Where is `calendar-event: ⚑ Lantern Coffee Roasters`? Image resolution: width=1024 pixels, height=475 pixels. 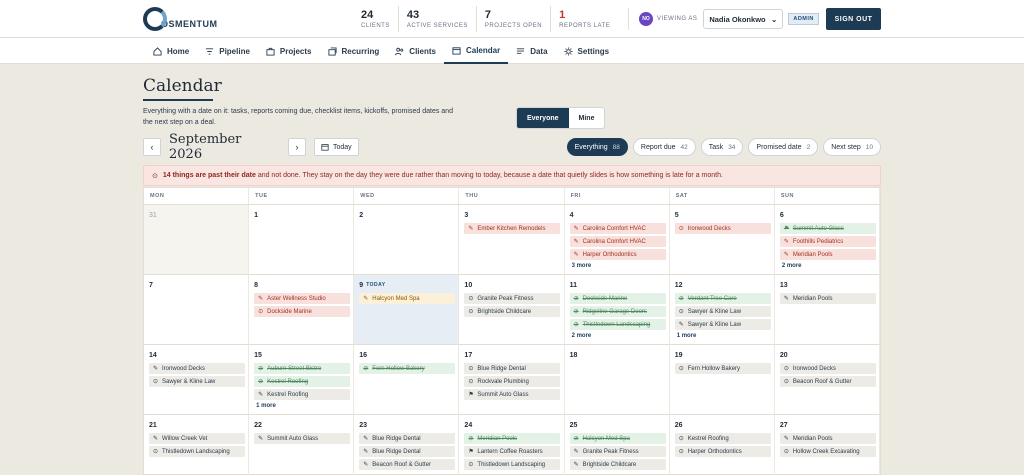 calendar-event: ⚑ Lantern Coffee Roasters is located at coordinates (512, 451).